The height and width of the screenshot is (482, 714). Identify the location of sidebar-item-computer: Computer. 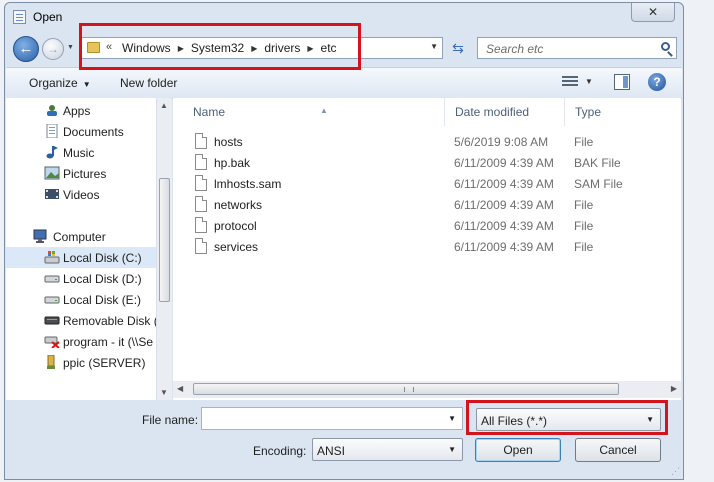
(81, 236).